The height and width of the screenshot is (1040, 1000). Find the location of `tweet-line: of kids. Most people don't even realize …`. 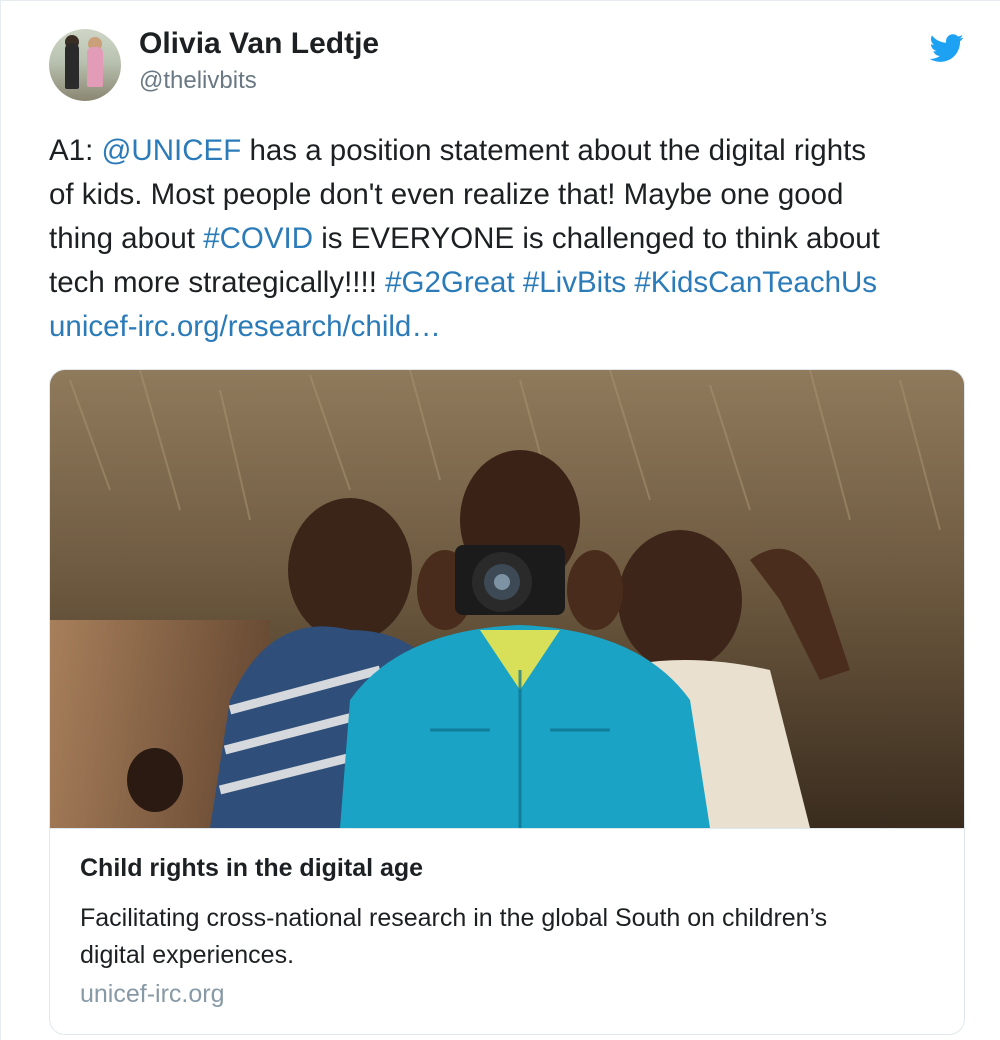

tweet-line: of kids. Most people don't even realize … is located at coordinates (446, 194).